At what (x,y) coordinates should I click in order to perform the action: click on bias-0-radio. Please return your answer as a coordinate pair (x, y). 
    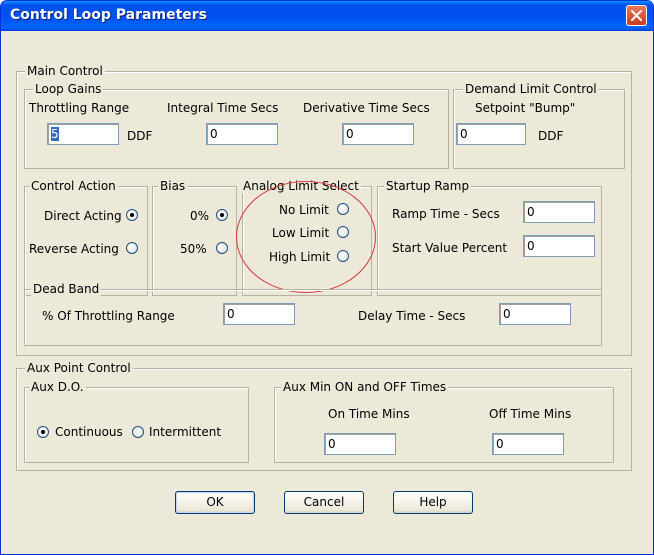
    Looking at the image, I should click on (222, 215).